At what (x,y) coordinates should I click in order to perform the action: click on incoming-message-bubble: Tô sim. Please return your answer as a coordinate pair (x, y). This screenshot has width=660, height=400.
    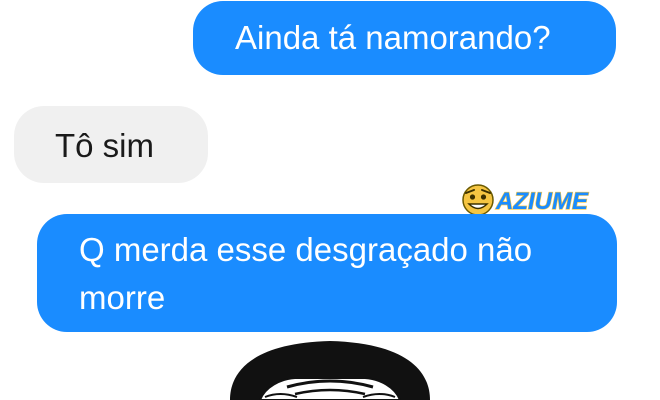
    Looking at the image, I should click on (111, 144).